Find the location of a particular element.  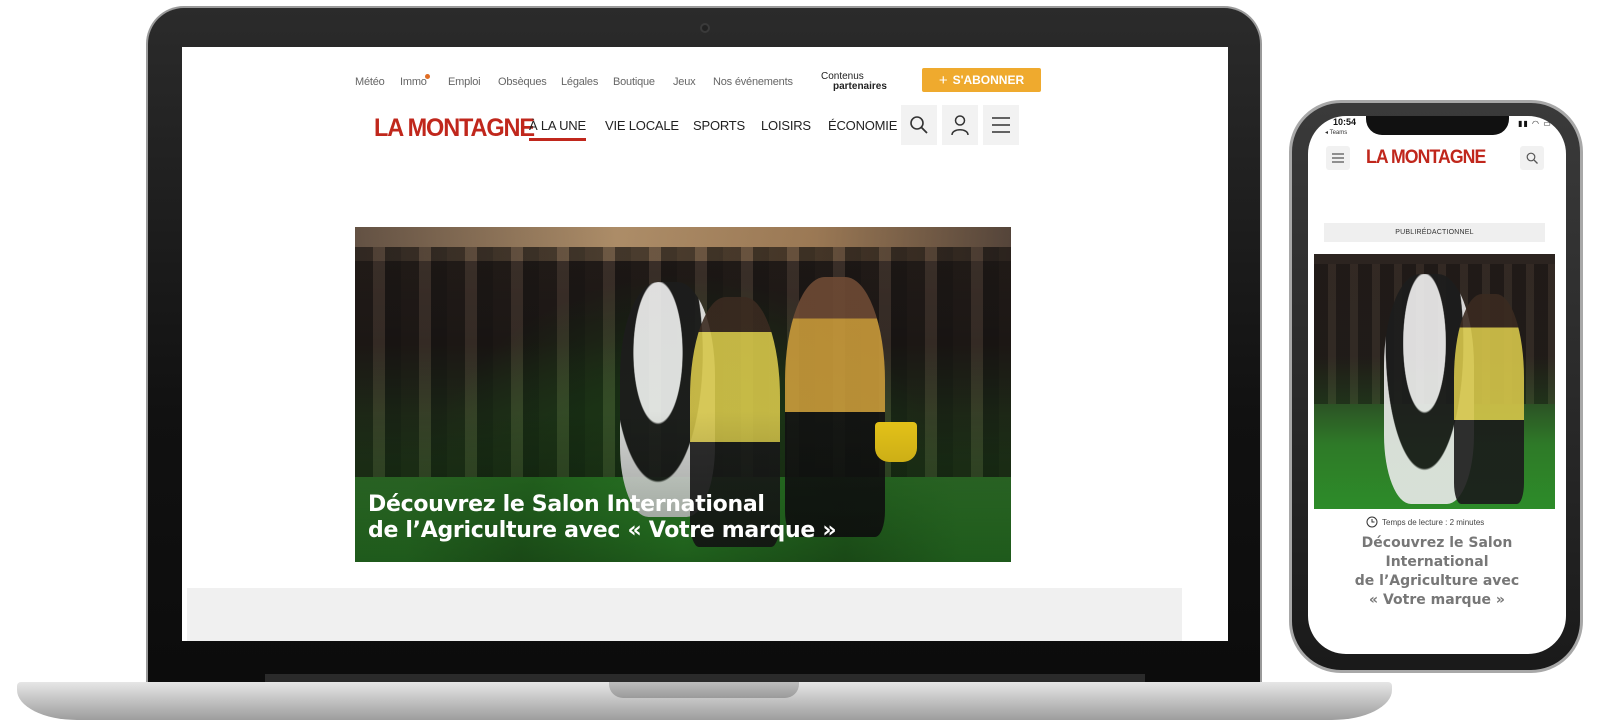

user-icon is located at coordinates (960, 125).